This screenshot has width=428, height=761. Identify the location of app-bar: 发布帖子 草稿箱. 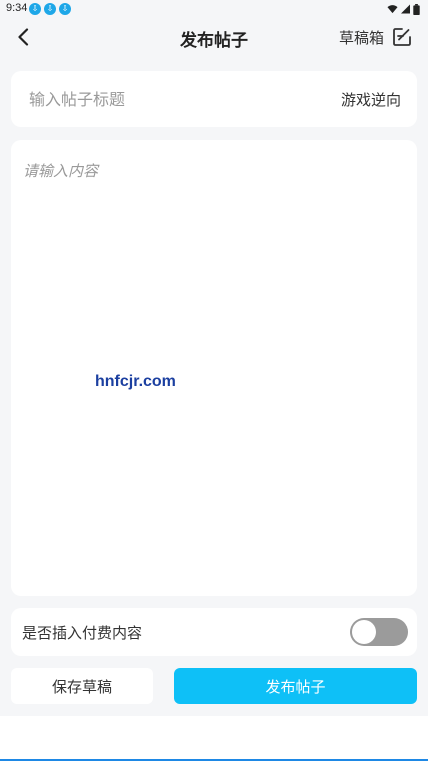
(214, 37).